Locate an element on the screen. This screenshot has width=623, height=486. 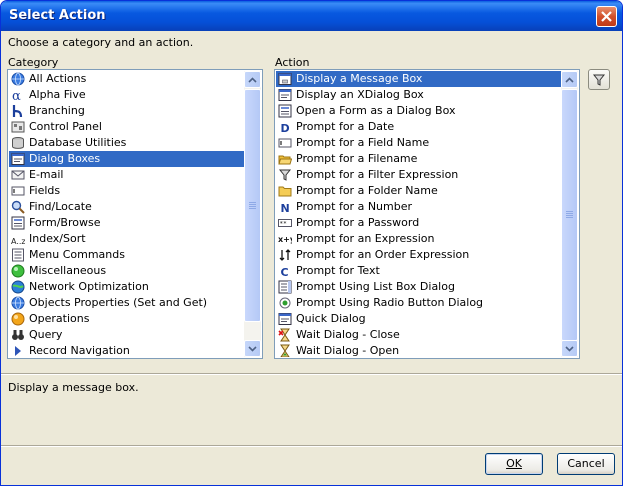
category-list-item: Find/Locate is located at coordinates (126, 207).